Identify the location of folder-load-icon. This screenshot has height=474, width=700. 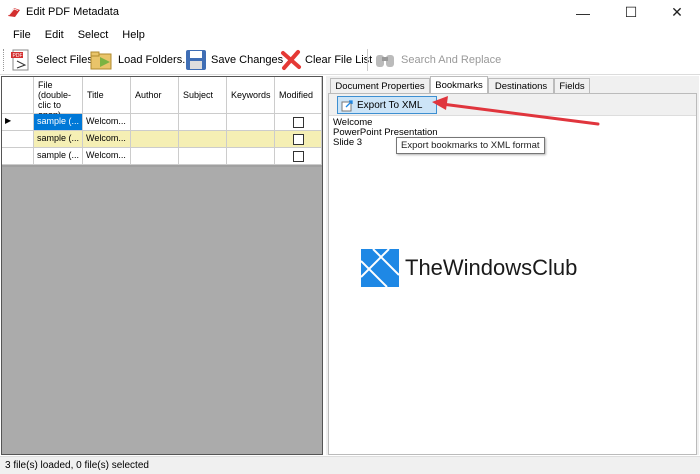
(101, 60).